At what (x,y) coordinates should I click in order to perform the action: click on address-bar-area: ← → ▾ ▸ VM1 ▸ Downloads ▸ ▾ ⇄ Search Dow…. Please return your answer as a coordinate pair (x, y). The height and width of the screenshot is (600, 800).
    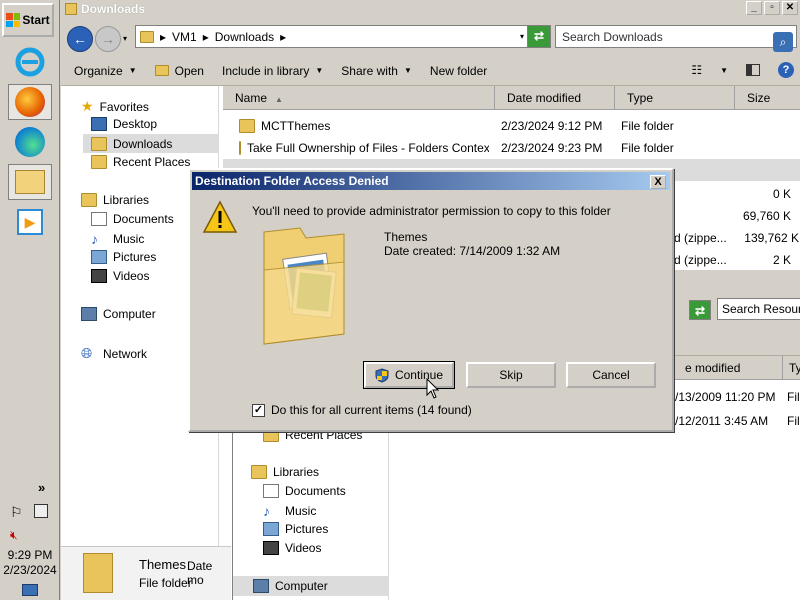
    Looking at the image, I should click on (430, 38).